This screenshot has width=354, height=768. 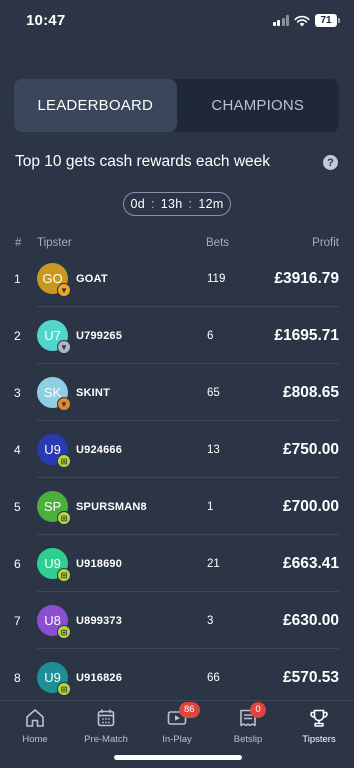 I want to click on rank-number: 7, so click(x=17, y=620).